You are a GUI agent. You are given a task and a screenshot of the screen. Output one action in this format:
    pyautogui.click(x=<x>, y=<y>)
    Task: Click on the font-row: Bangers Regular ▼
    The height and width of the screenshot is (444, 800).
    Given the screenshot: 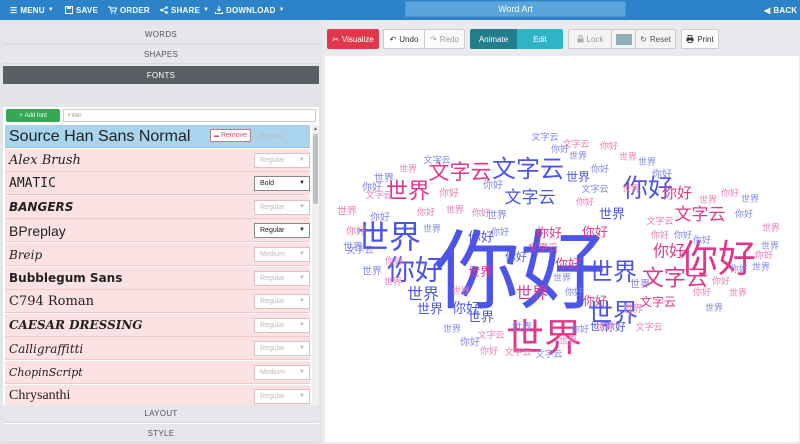 What is the action you would take?
    pyautogui.click(x=157, y=207)
    